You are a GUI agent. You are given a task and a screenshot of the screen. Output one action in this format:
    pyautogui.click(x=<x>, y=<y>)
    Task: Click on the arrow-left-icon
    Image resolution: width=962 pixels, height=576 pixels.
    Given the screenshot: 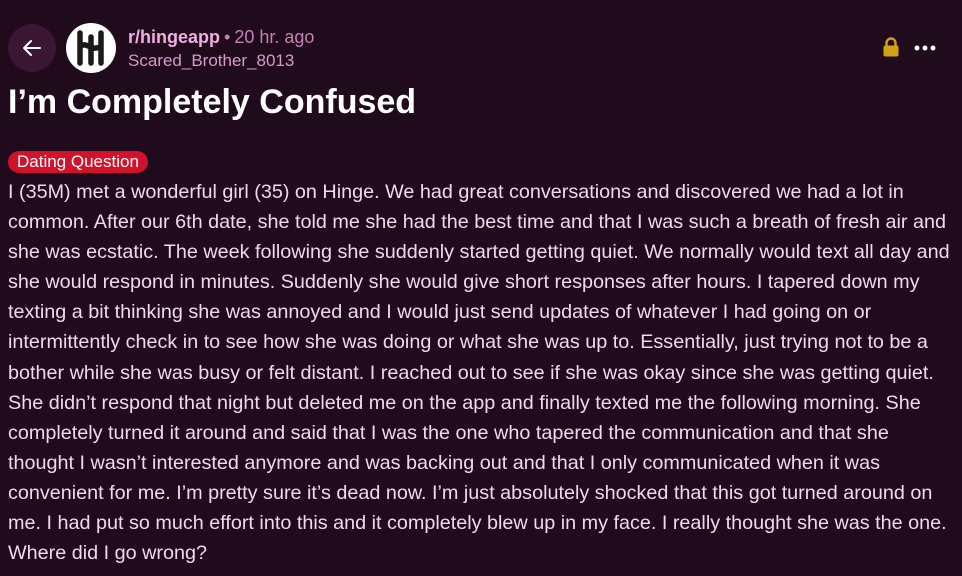 What is the action you would take?
    pyautogui.click(x=32, y=48)
    